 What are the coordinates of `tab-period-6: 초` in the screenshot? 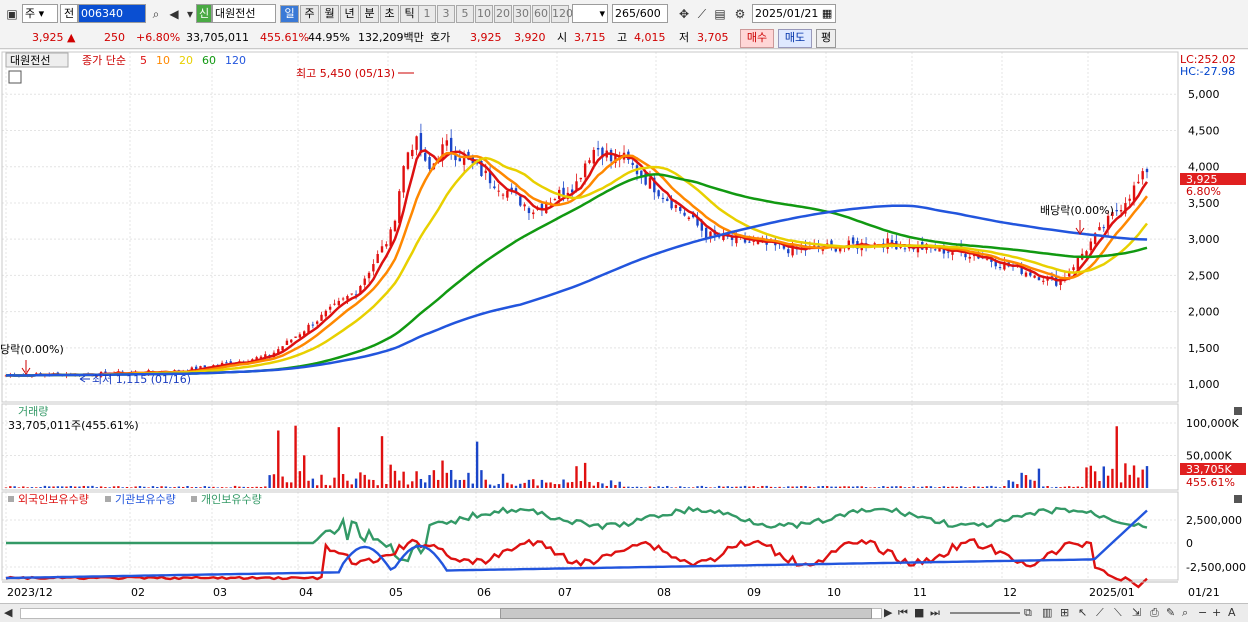 It's located at (389, 14).